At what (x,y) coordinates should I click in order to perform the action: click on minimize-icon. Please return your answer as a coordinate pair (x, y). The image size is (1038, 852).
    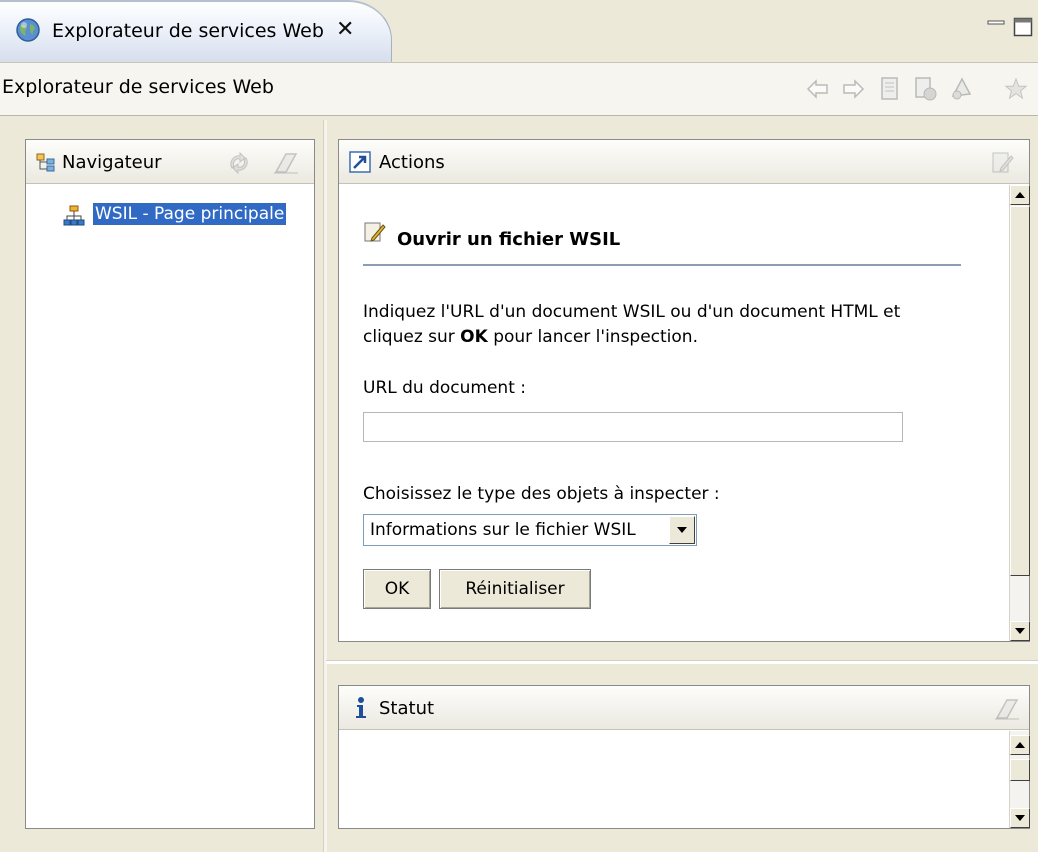
    Looking at the image, I should click on (996, 25).